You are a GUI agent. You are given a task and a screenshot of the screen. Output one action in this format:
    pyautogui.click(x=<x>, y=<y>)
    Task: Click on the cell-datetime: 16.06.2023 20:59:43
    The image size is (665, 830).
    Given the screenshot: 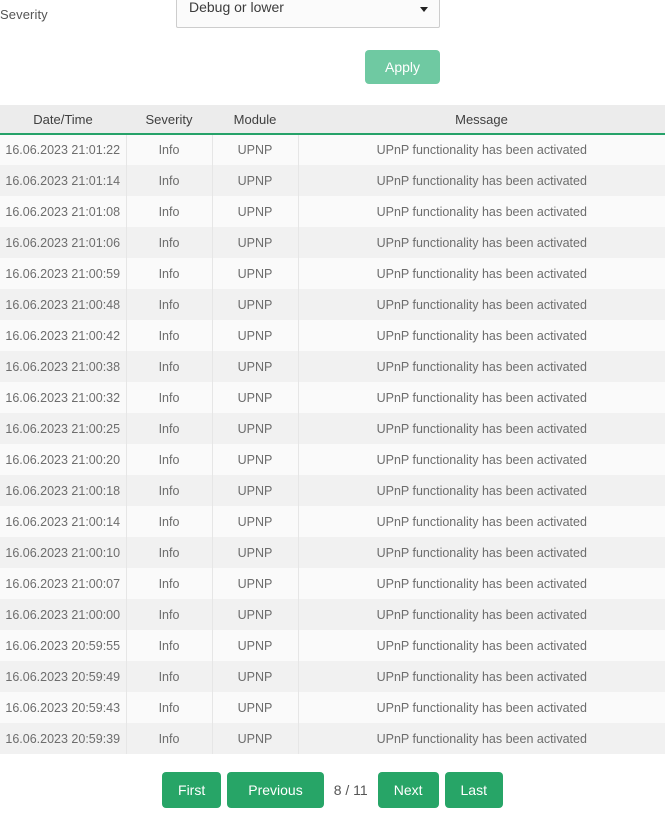 What is the action you would take?
    pyautogui.click(x=63, y=707)
    